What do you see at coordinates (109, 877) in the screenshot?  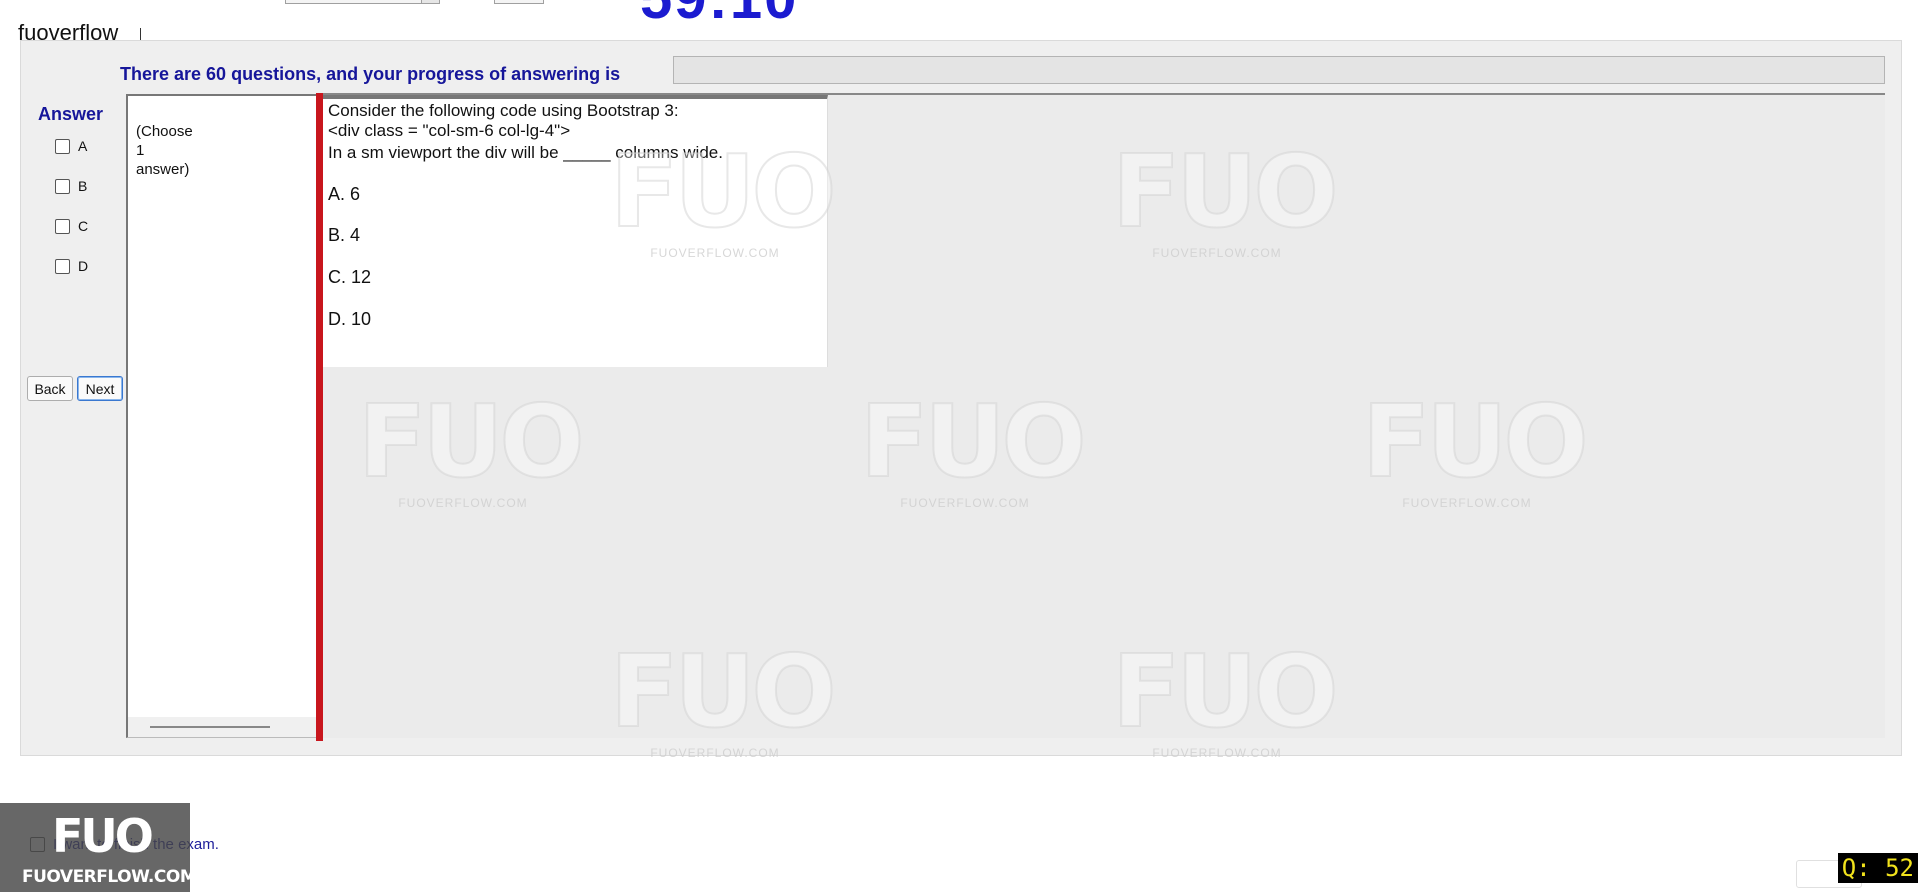 I see `logo-text: FUOVERFLOW.COM` at bounding box center [109, 877].